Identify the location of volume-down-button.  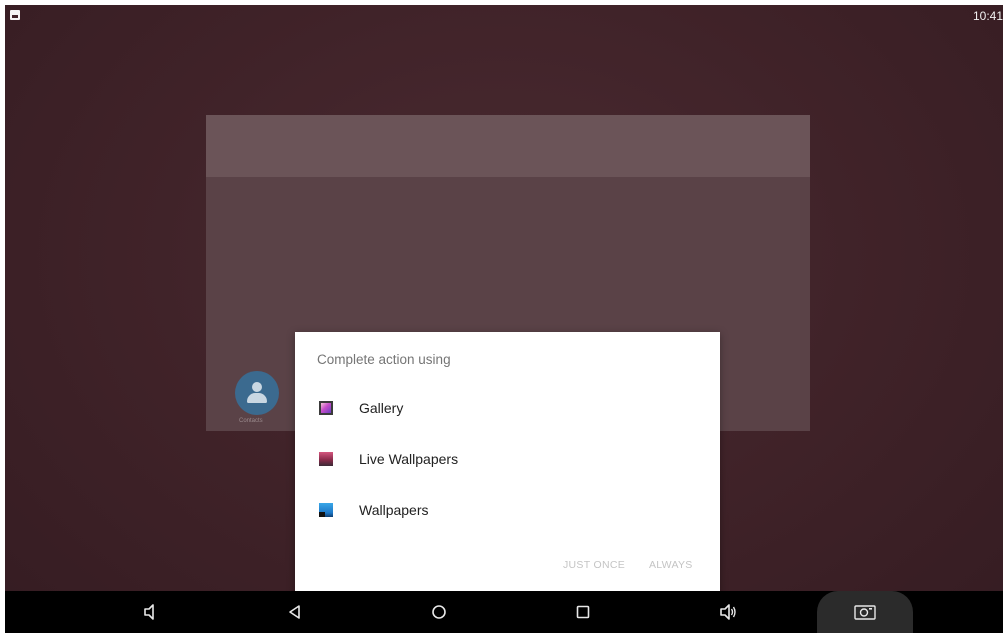
(151, 612).